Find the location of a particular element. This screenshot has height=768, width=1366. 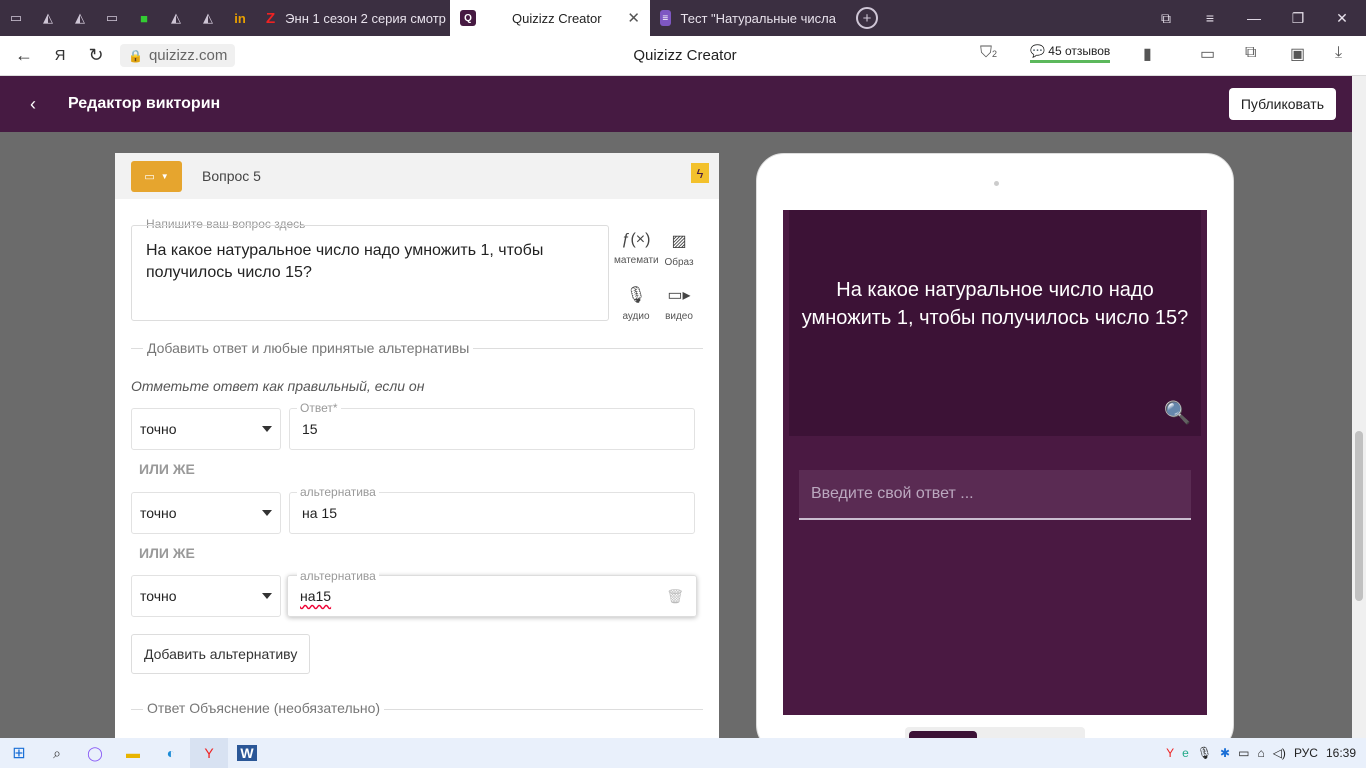

mark-correct-hint: Отметьте ответ как правильный, если он is located at coordinates (278, 386).